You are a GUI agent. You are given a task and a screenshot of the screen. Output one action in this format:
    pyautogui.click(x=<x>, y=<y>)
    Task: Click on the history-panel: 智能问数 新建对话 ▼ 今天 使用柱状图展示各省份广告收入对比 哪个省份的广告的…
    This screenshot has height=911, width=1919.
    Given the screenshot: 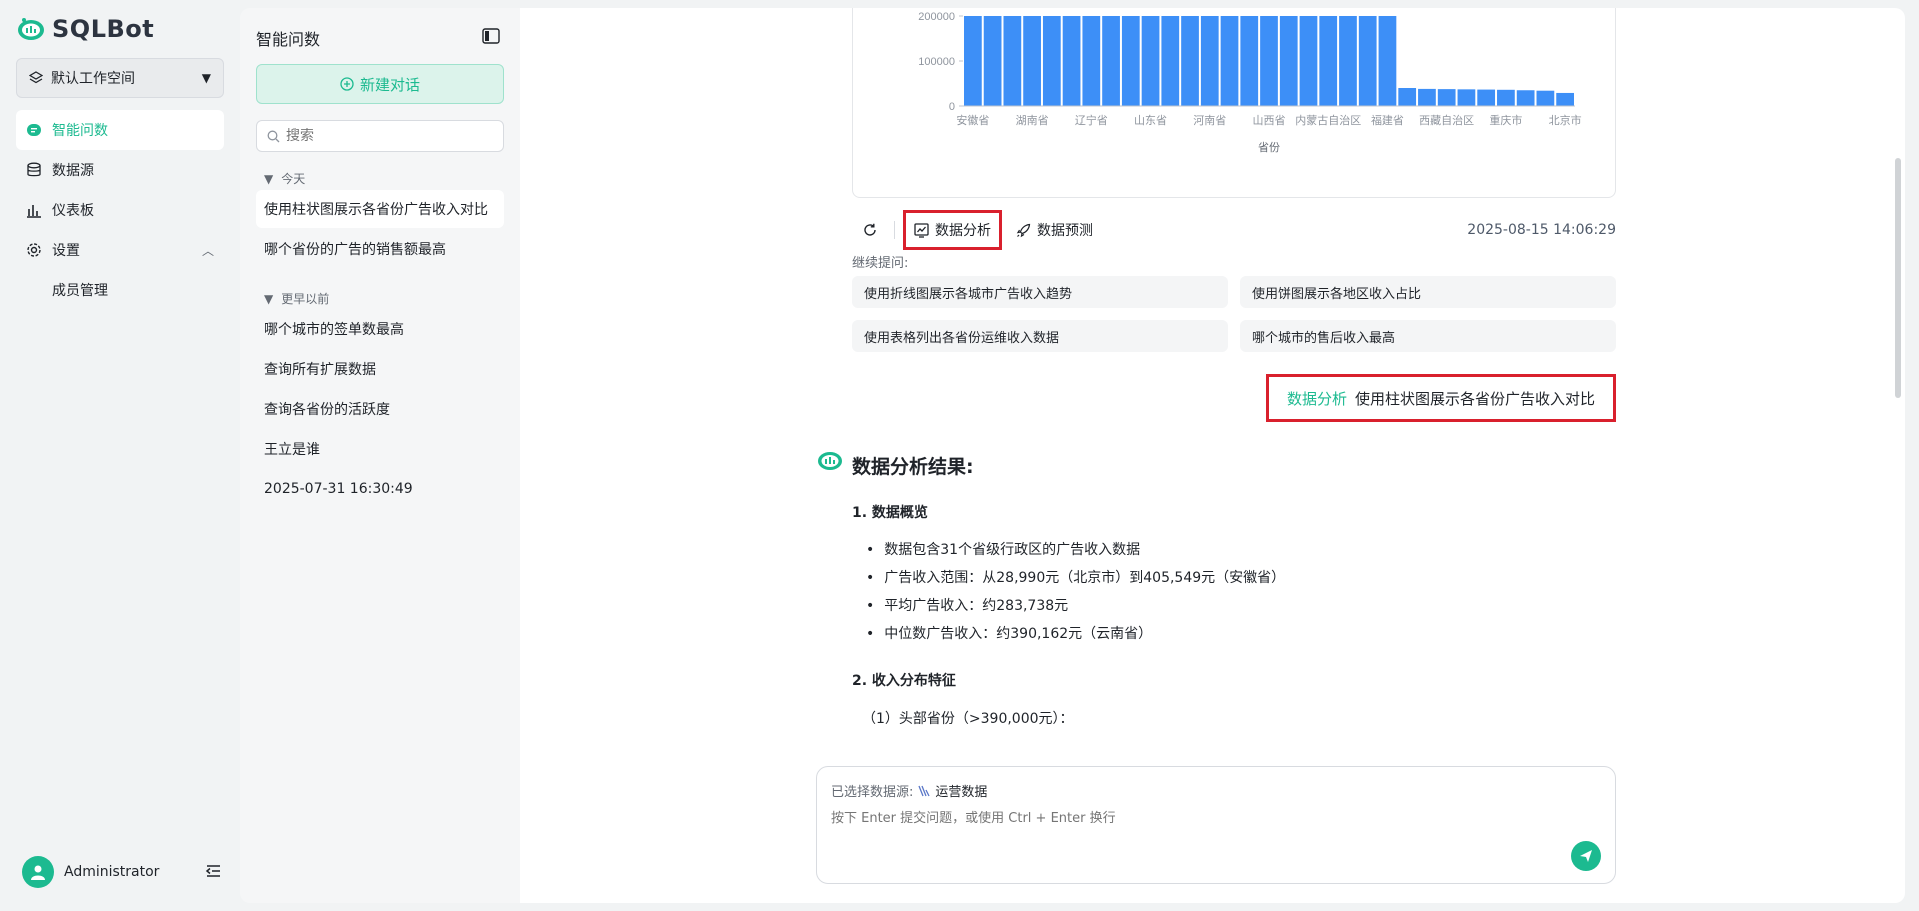 What is the action you would take?
    pyautogui.click(x=380, y=455)
    